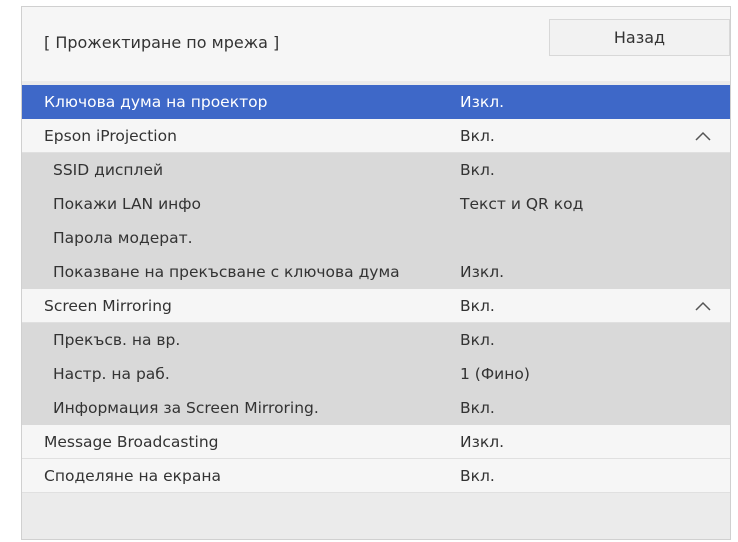 The height and width of the screenshot is (542, 738). I want to click on menu-item-screen-sharing: Споделяне на екрана Вкл., so click(376, 476).